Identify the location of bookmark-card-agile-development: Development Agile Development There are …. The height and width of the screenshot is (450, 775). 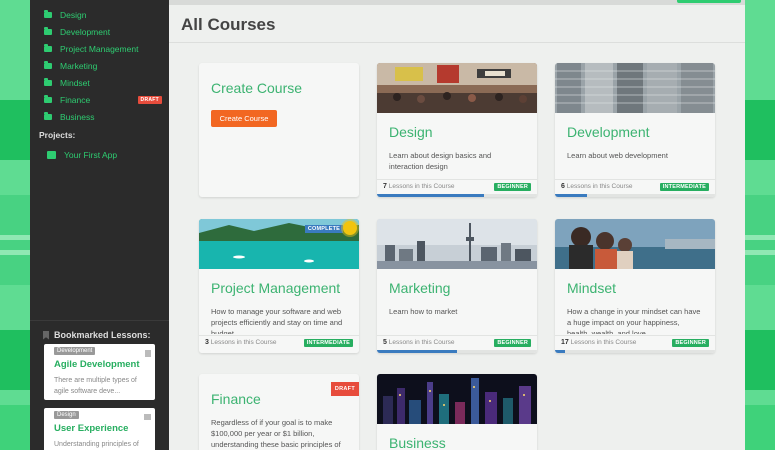
(99, 372).